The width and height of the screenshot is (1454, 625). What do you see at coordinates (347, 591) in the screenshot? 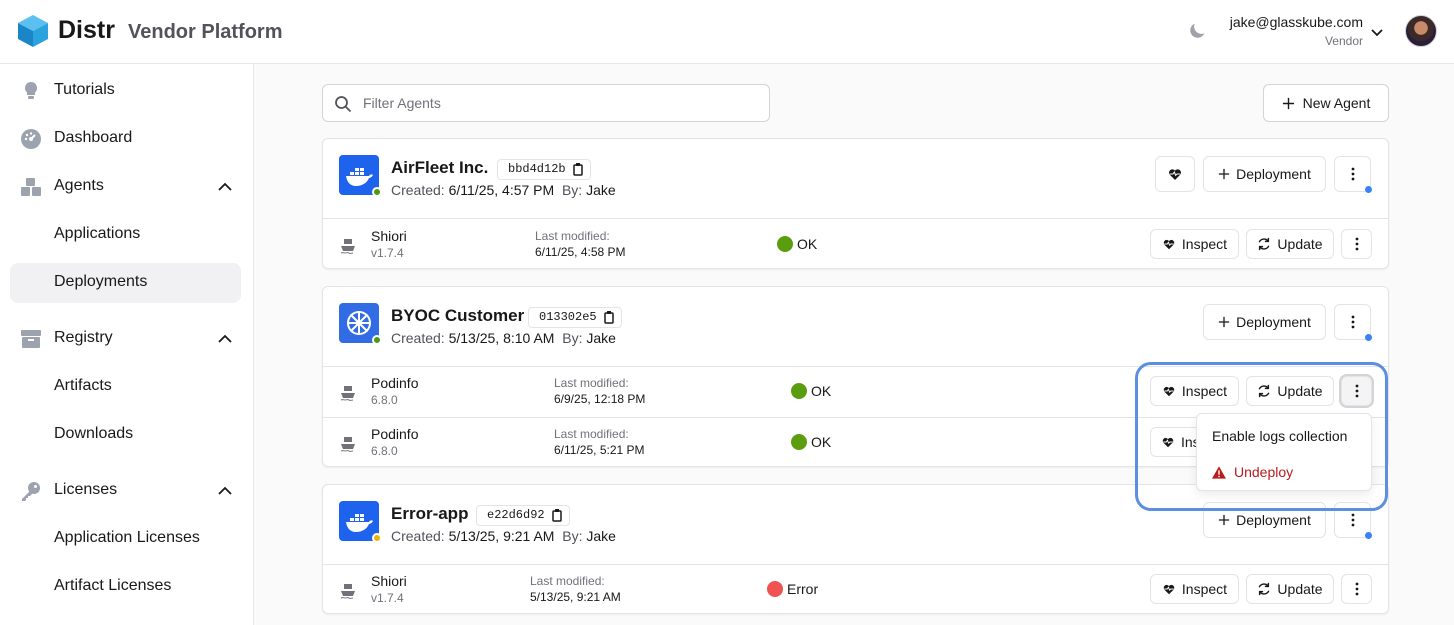
I see `ship-icon` at bounding box center [347, 591].